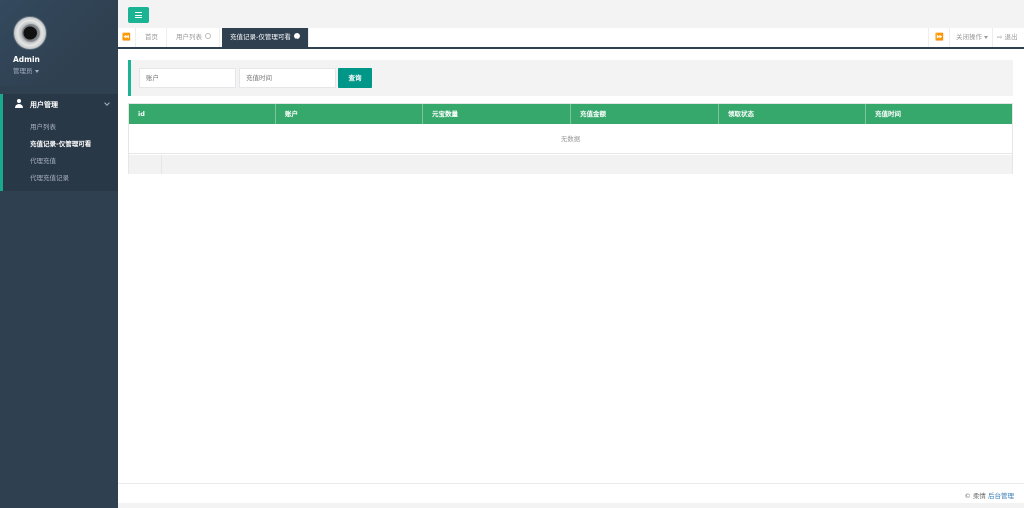  I want to click on user-role-dropdown: 管理员, so click(26, 70).